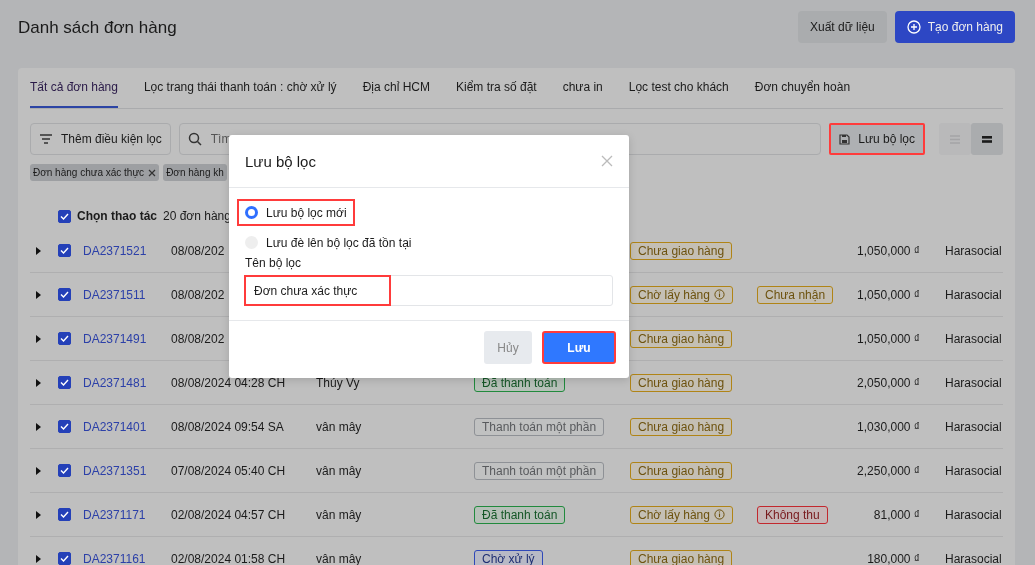  What do you see at coordinates (877, 139) in the screenshot?
I see `save-filter-button: Lưu bộ lọc` at bounding box center [877, 139].